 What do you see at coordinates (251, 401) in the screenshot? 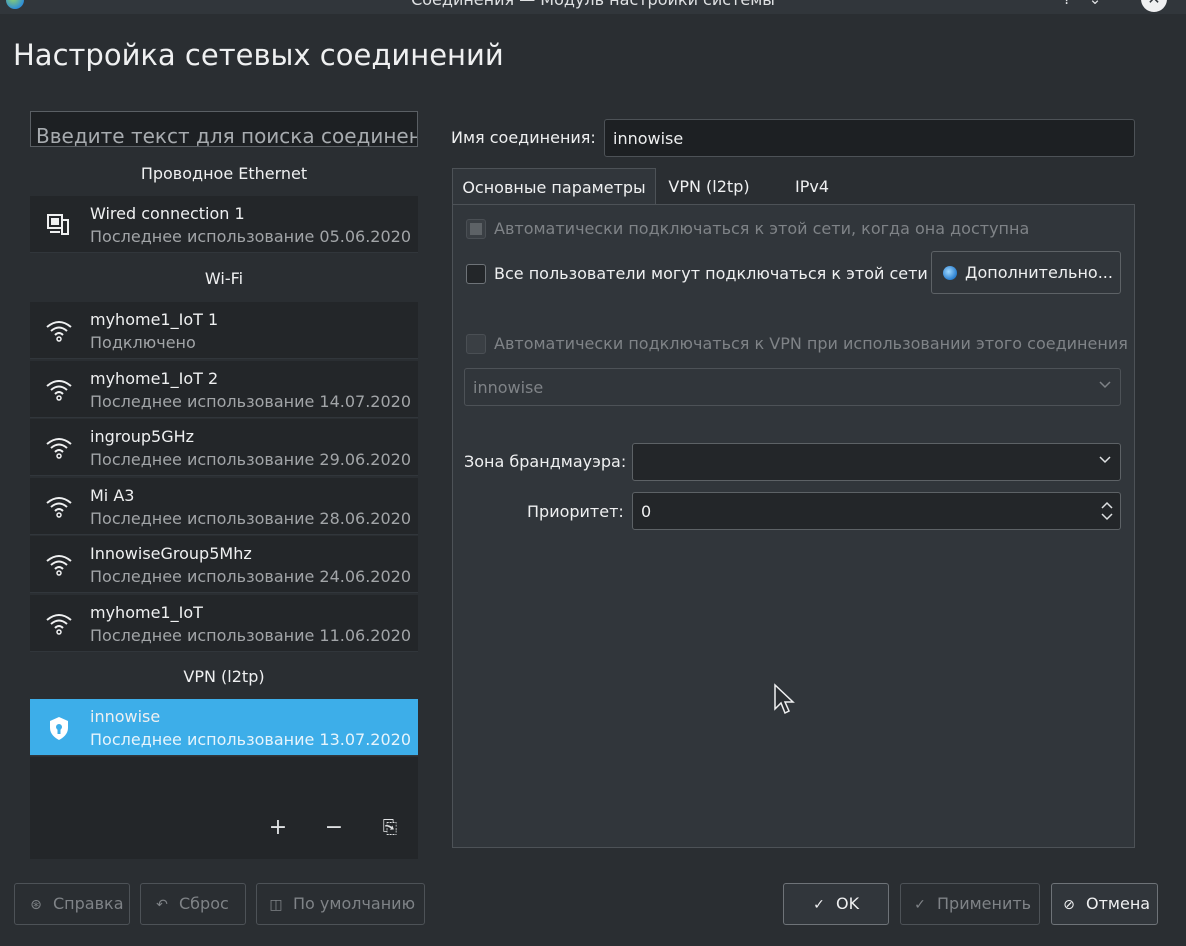
I see `connection-status: Последнее использование 14.07.2020` at bounding box center [251, 401].